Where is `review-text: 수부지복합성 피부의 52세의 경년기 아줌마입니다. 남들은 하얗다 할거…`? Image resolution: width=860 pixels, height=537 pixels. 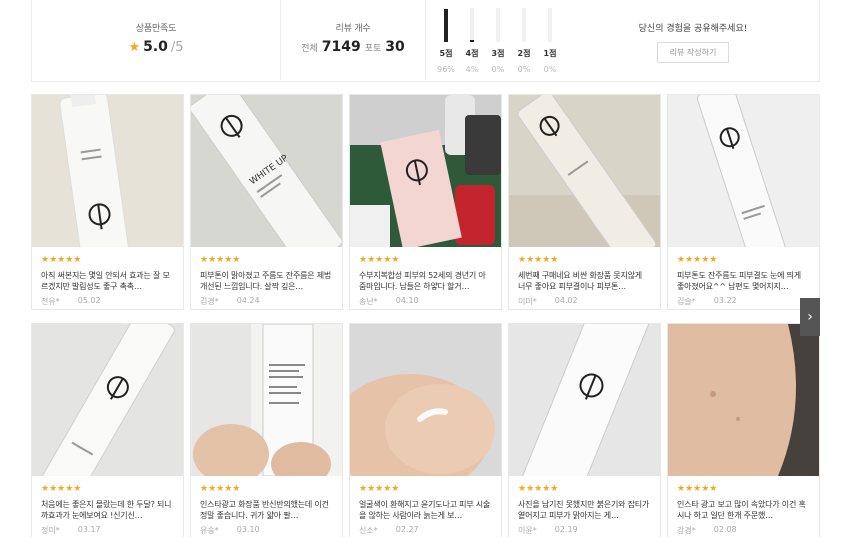
review-text: 수부지복합성 피부의 52세의 경년기 아줌마입니다. 남들은 하얗다 할거… is located at coordinates (422, 281).